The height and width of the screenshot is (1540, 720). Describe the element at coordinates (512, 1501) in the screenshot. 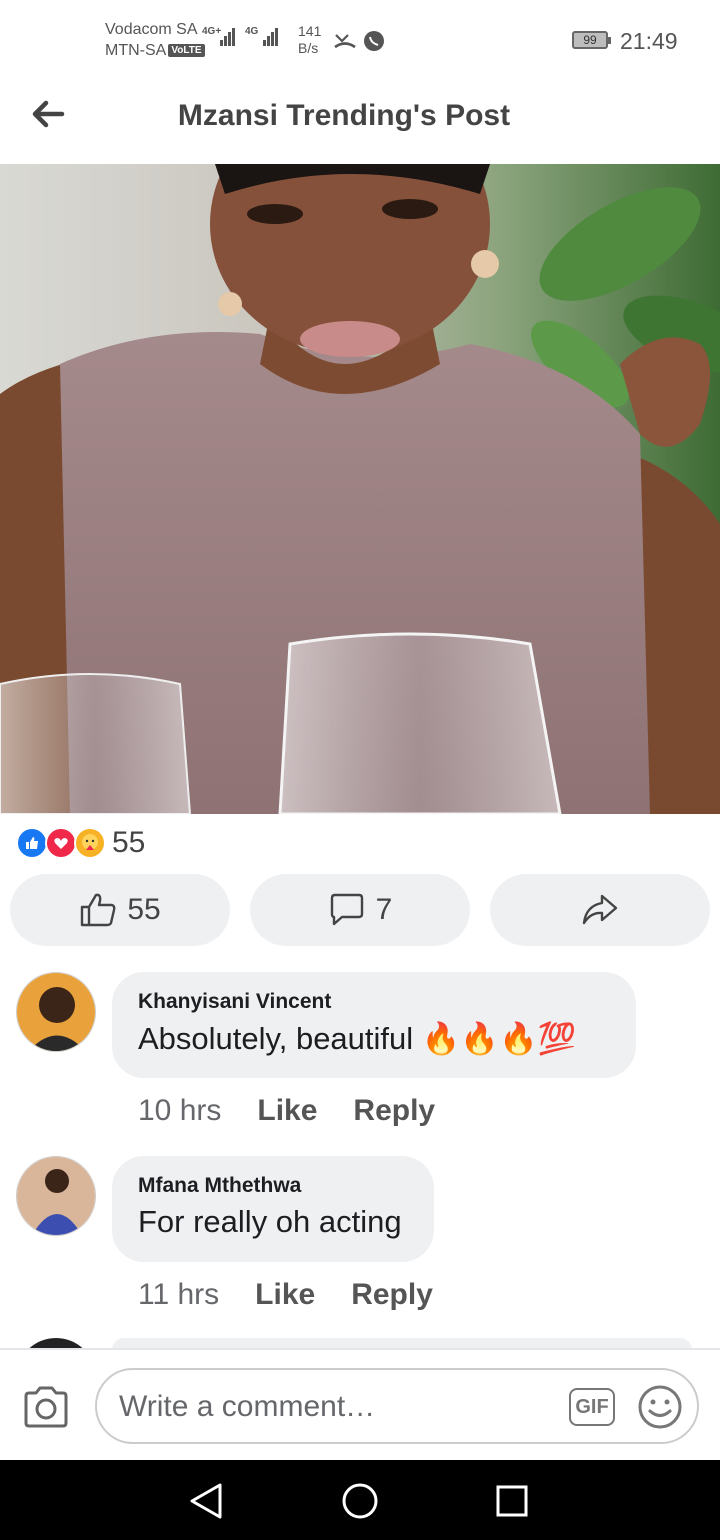

I see `recents-square-icon` at that location.